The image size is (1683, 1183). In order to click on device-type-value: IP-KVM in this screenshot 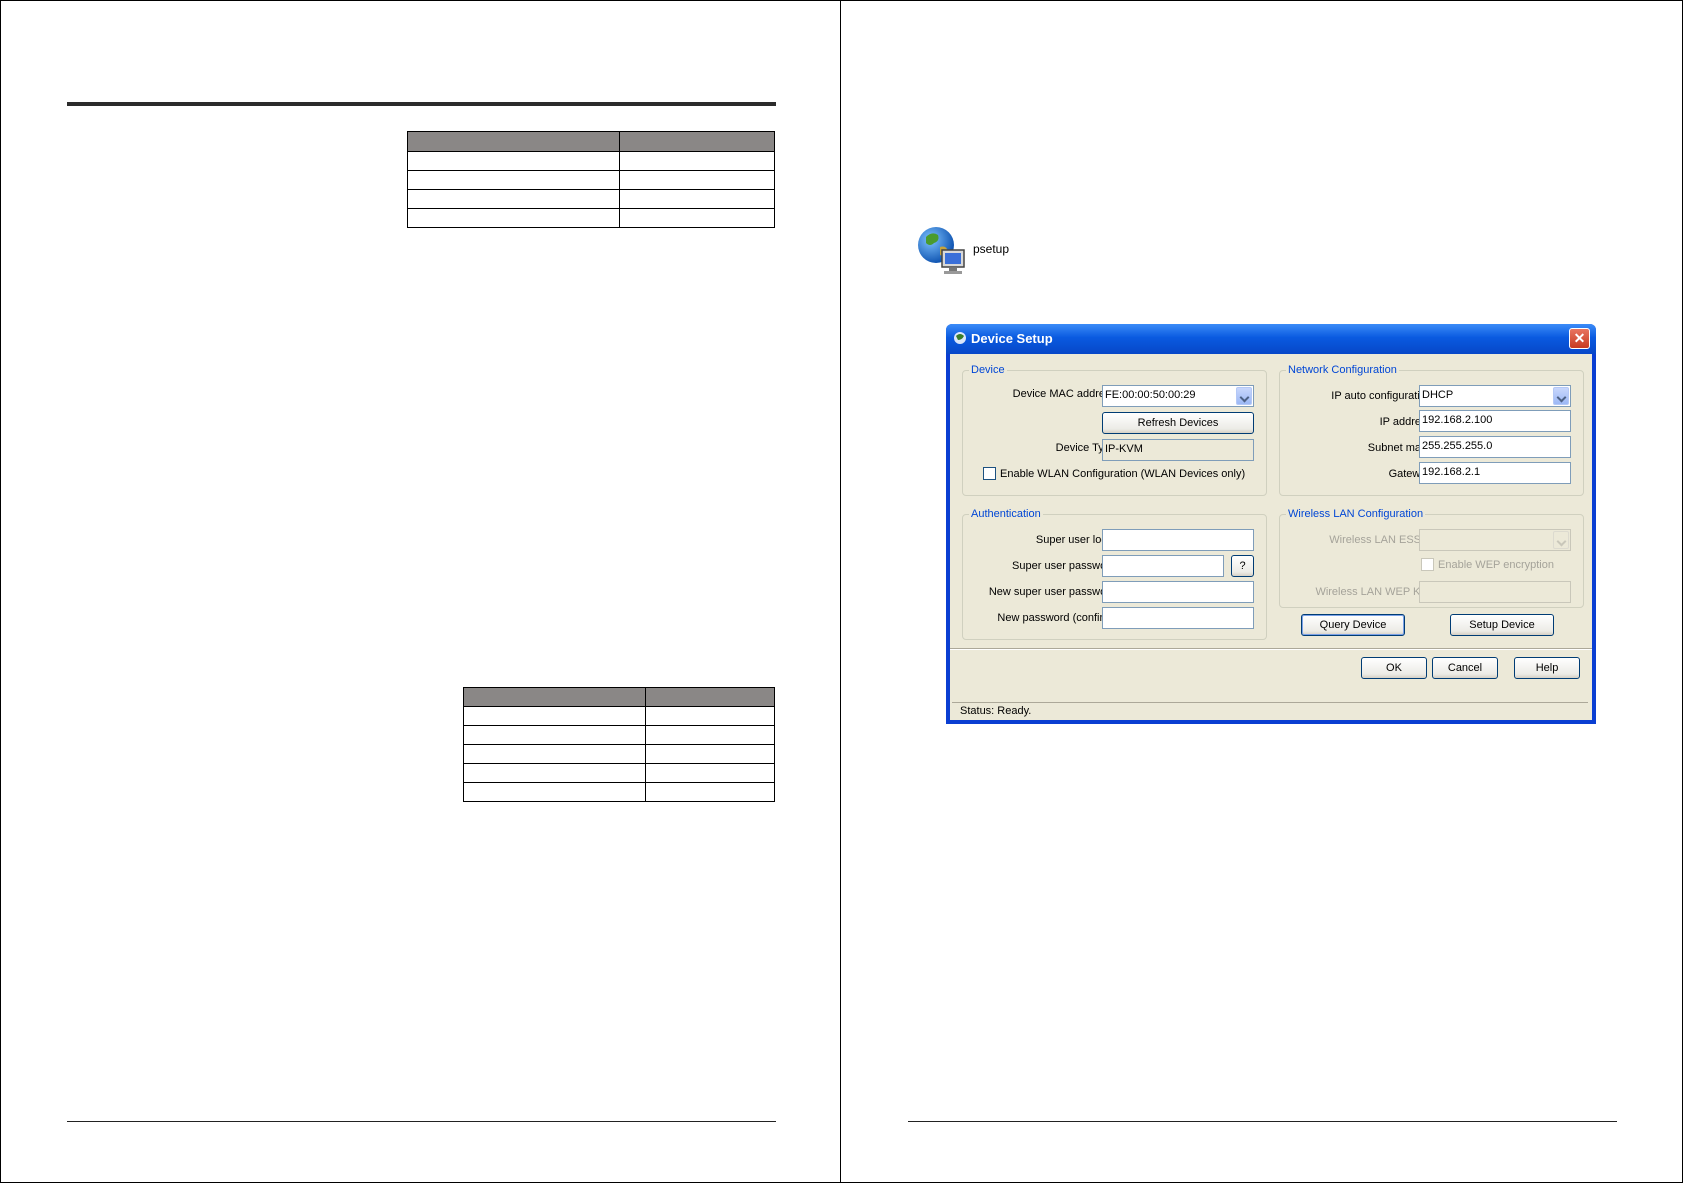, I will do `click(1124, 449)`.